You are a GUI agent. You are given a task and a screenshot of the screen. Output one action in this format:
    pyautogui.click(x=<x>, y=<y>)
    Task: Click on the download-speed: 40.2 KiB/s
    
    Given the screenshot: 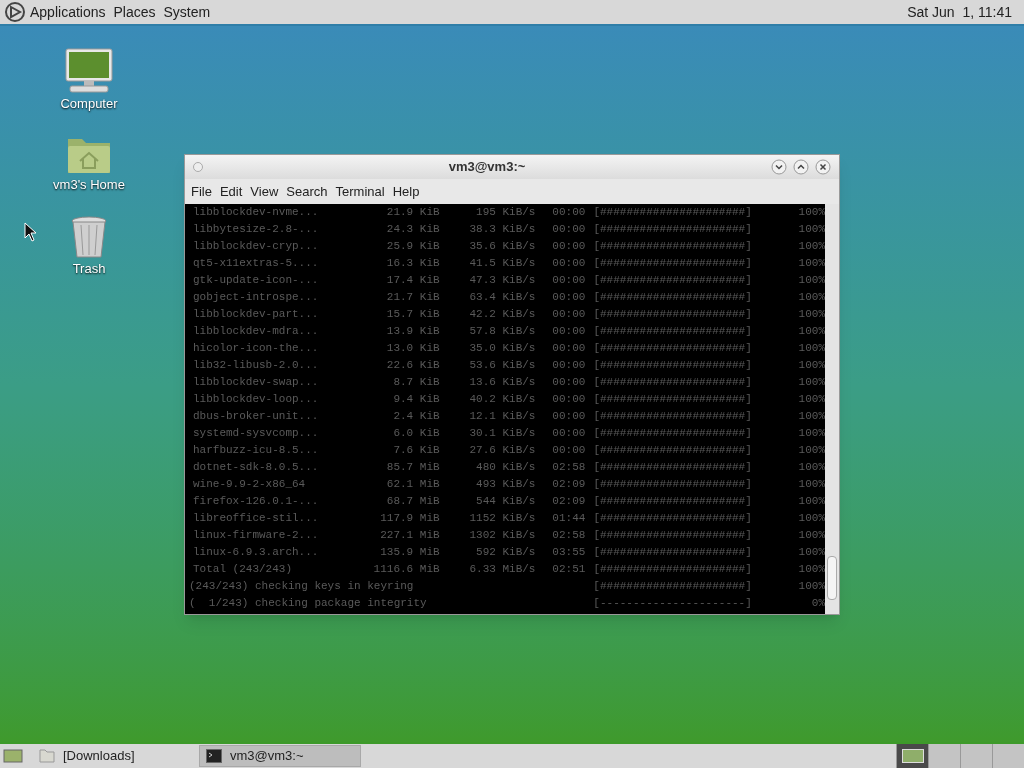 What is the action you would take?
    pyautogui.click(x=502, y=399)
    